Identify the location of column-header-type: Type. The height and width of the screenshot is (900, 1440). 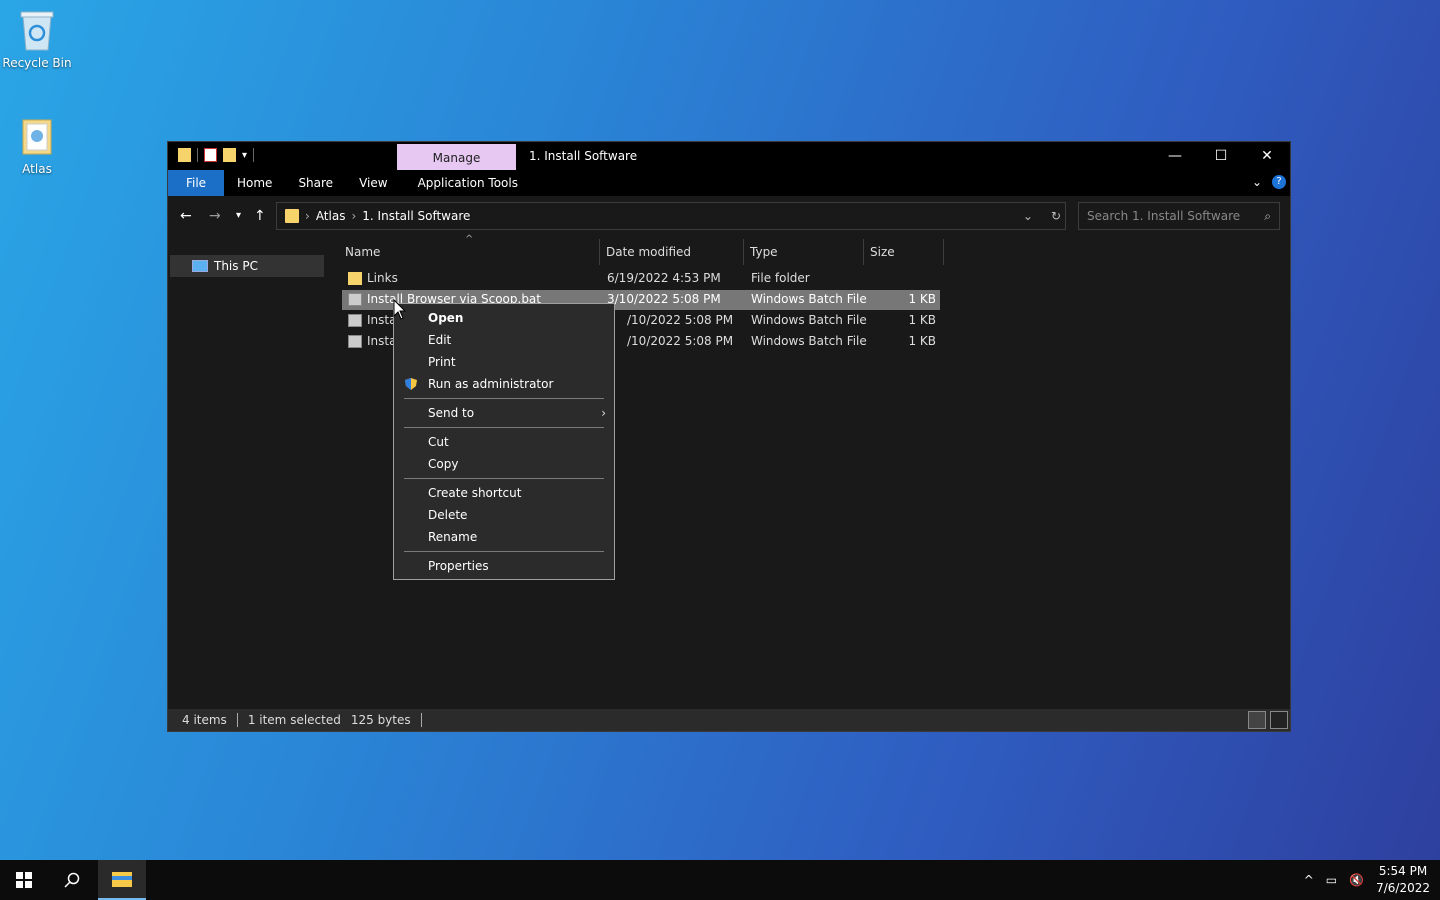
(764, 254).